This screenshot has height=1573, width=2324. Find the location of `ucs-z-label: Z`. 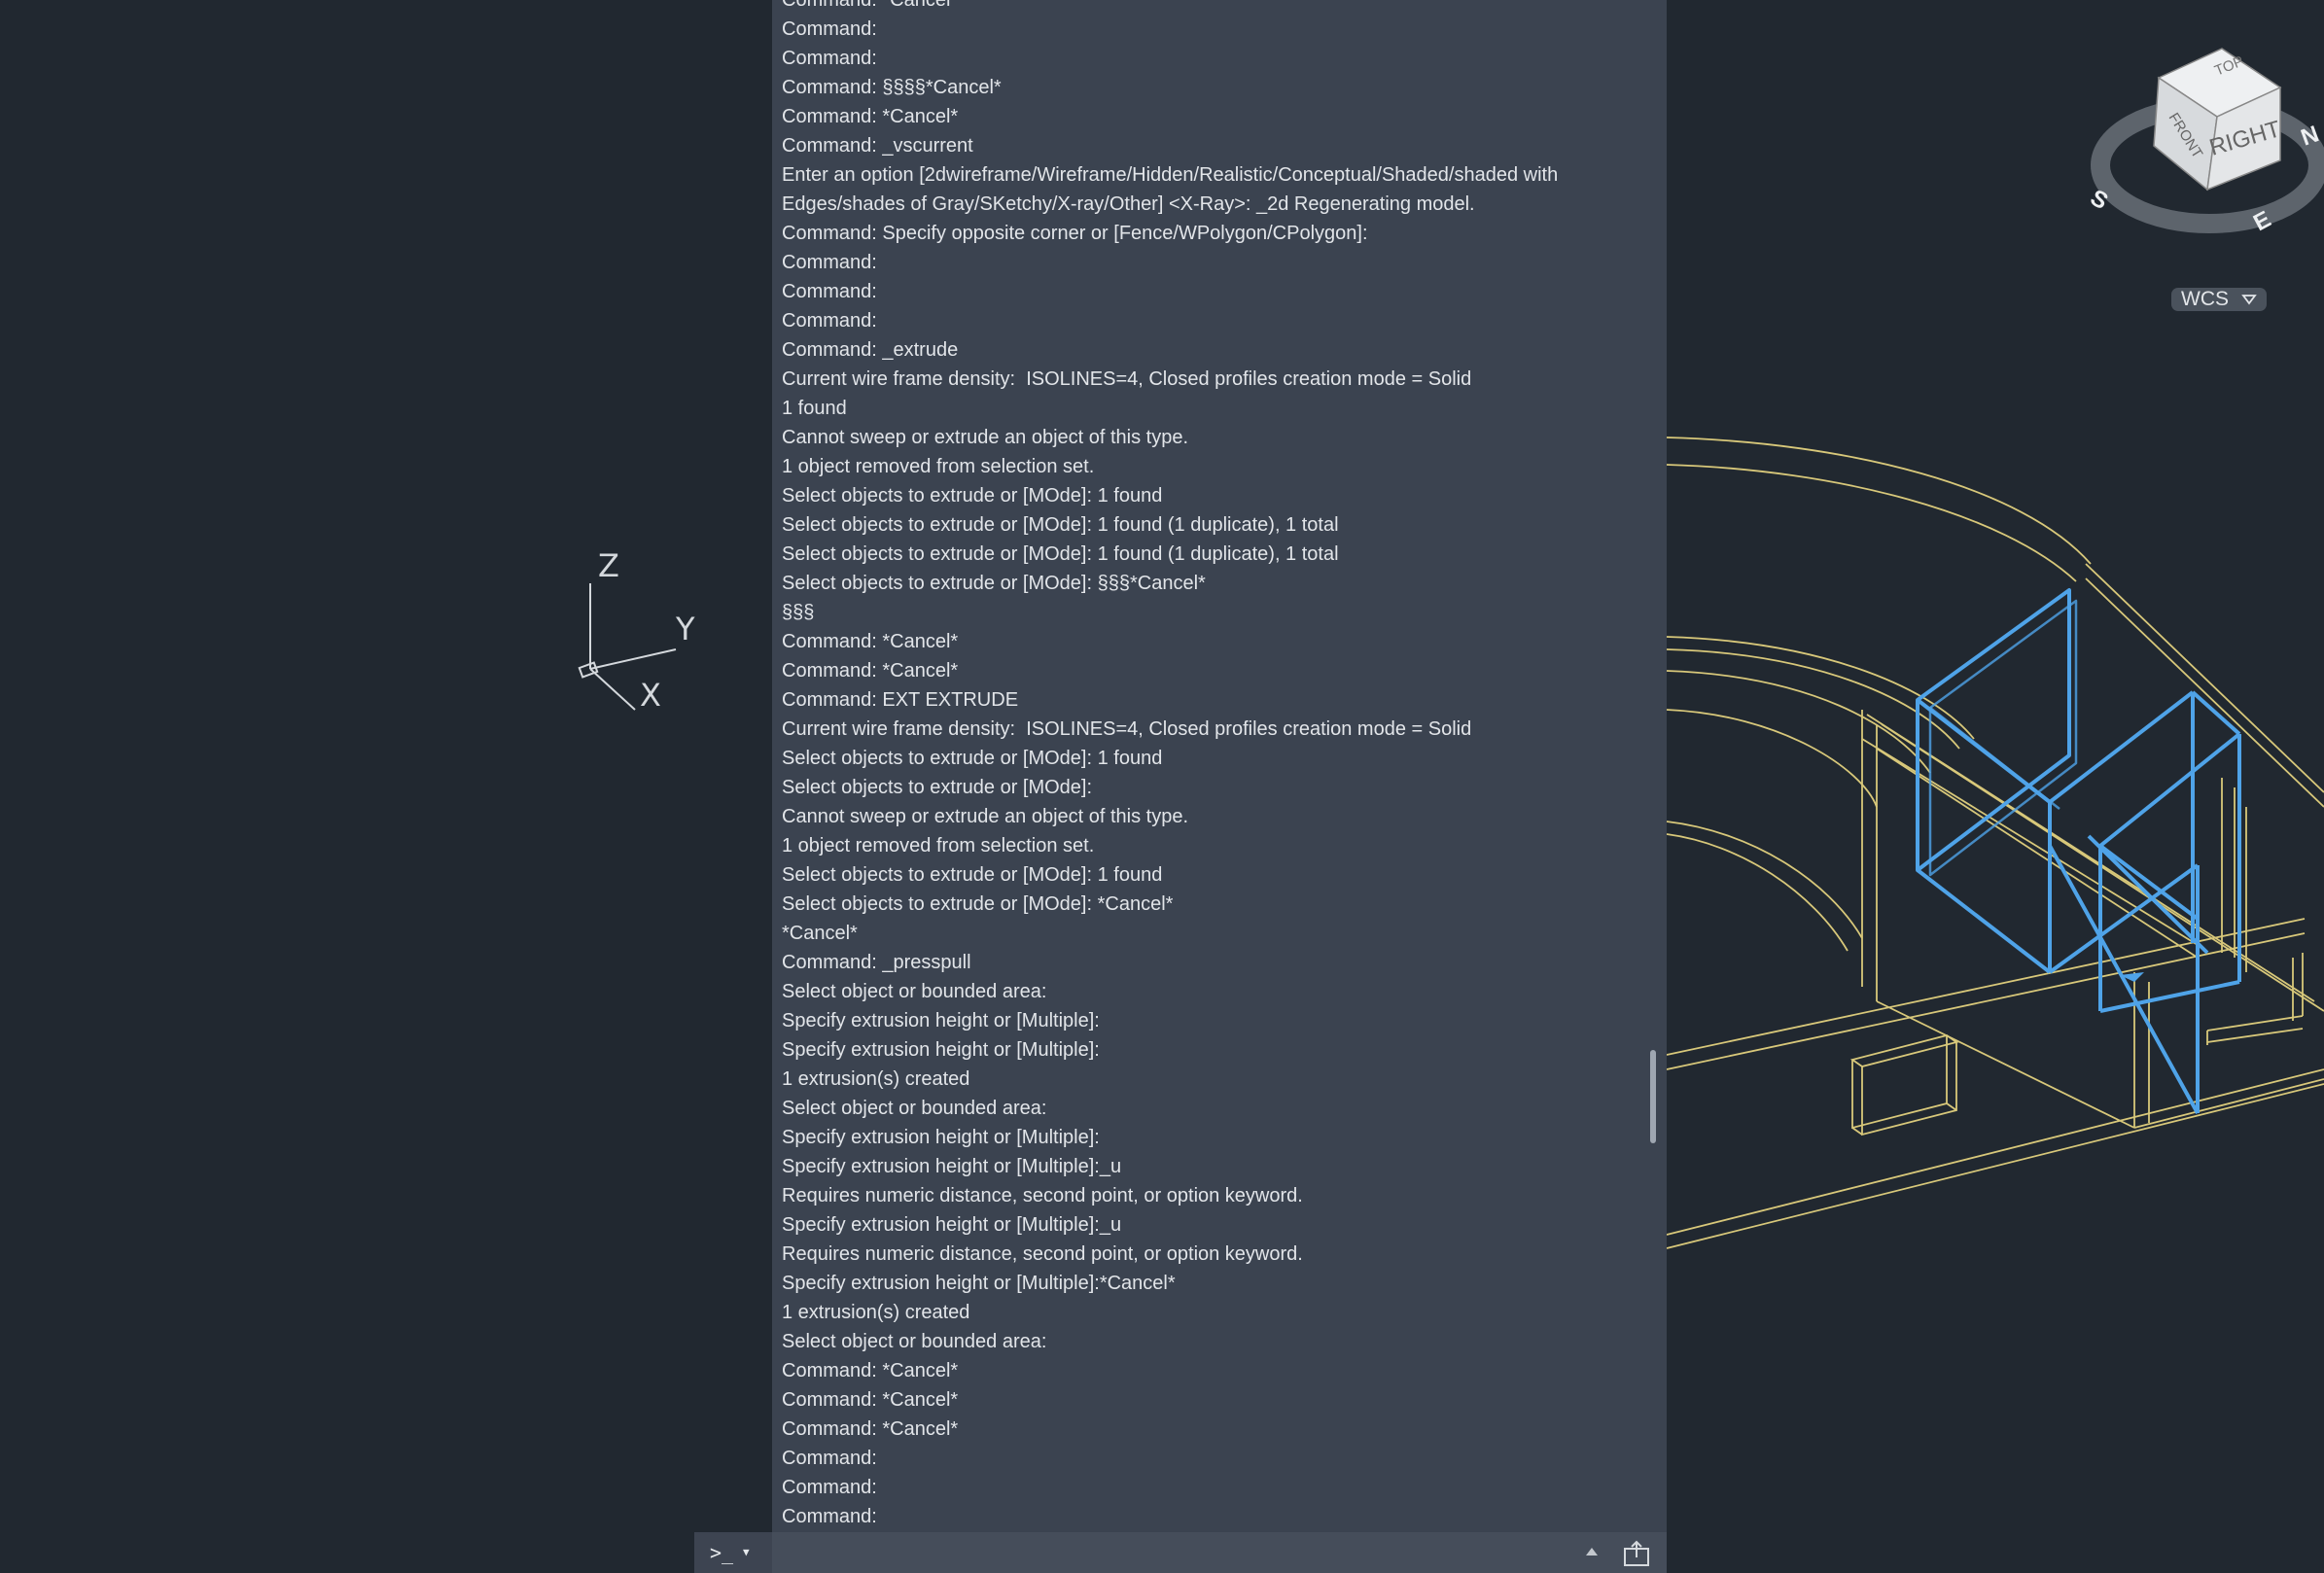

ucs-z-label: Z is located at coordinates (609, 565).